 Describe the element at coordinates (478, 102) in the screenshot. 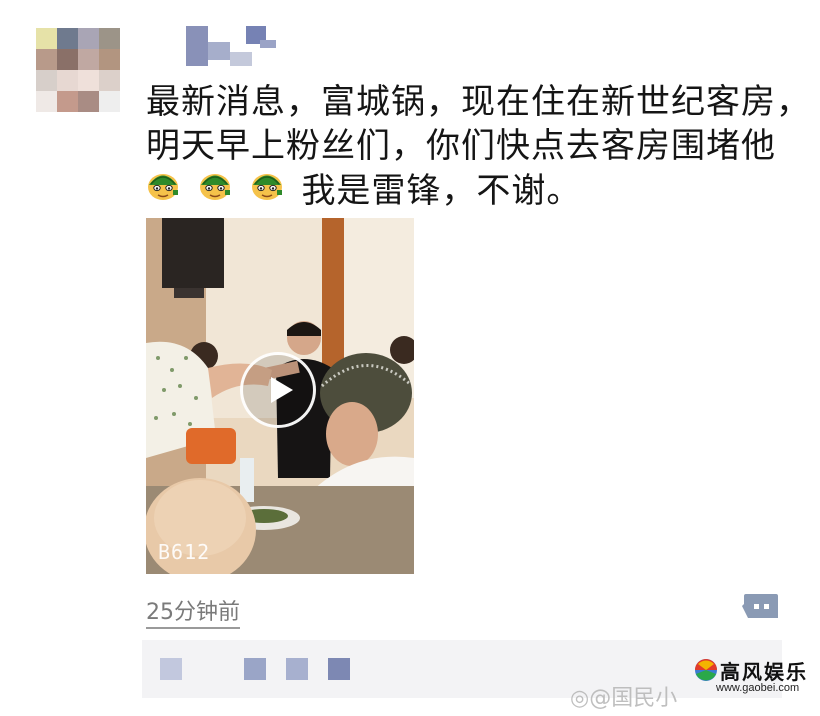

I see `post-text-line: 最新消息，富城锅，现在住在新世纪客房，` at that location.